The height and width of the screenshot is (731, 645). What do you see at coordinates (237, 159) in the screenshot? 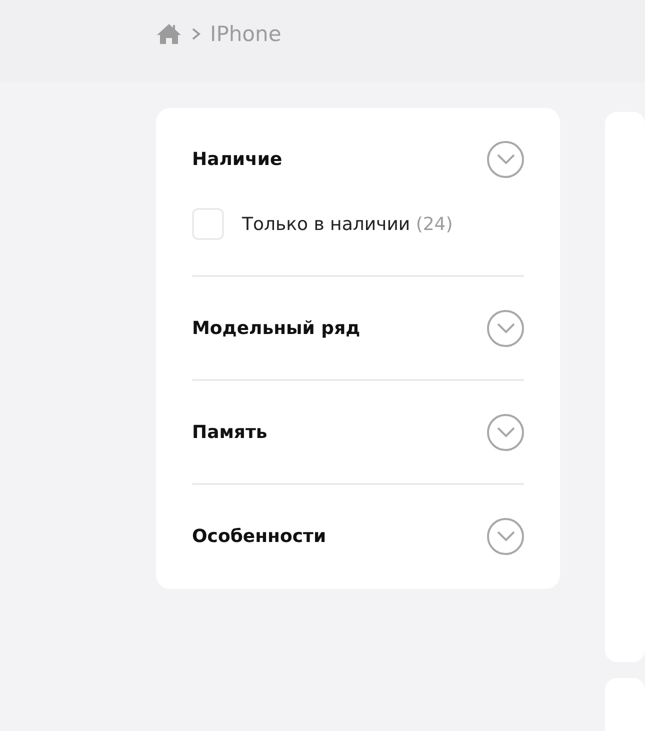
I see `filter-title: Наличие` at bounding box center [237, 159].